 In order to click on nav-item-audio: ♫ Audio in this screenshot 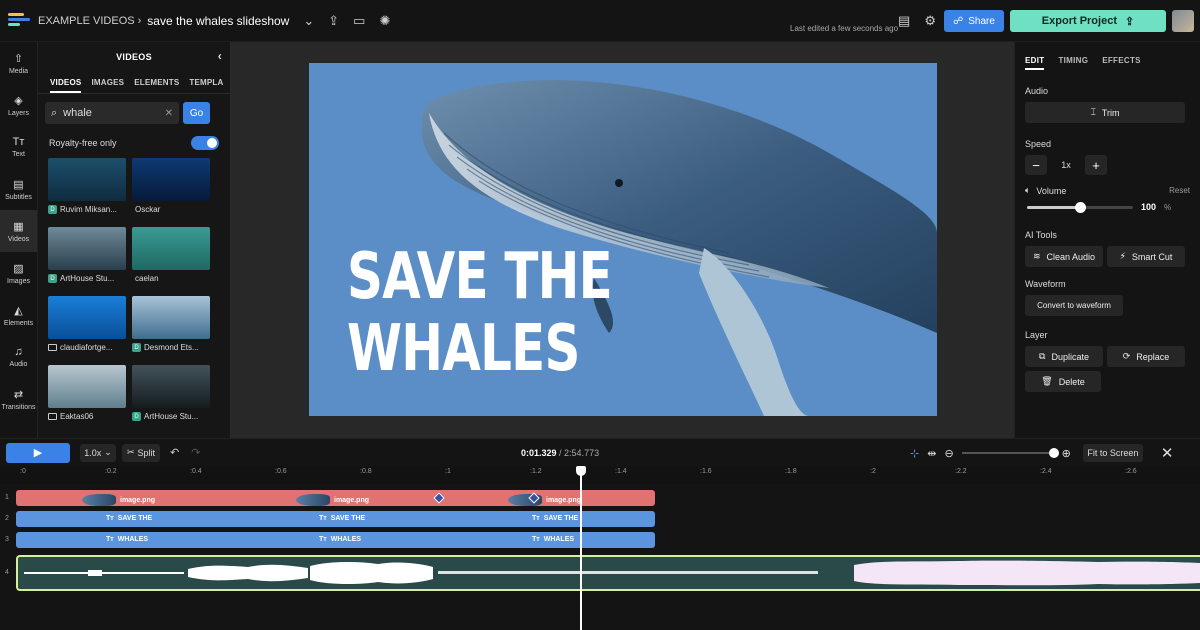, I will do `click(18, 357)`.